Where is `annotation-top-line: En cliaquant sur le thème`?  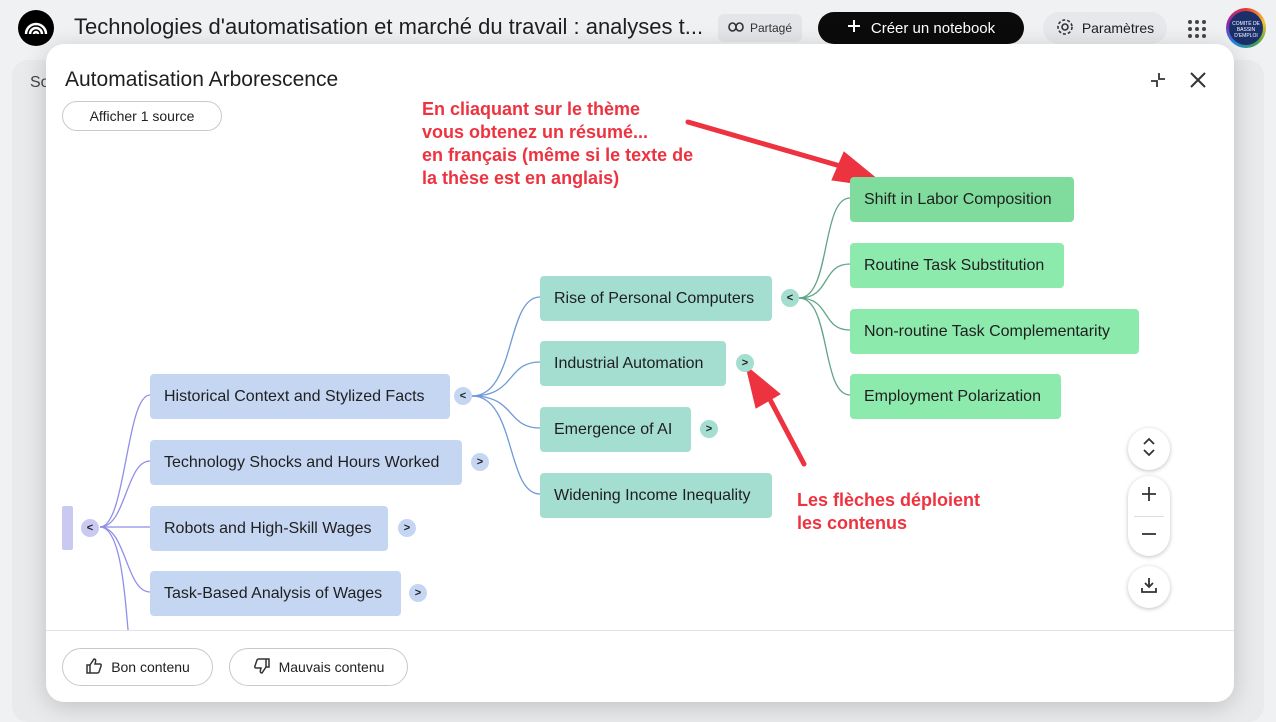
annotation-top-line: En cliaquant sur le thème is located at coordinates (531, 109).